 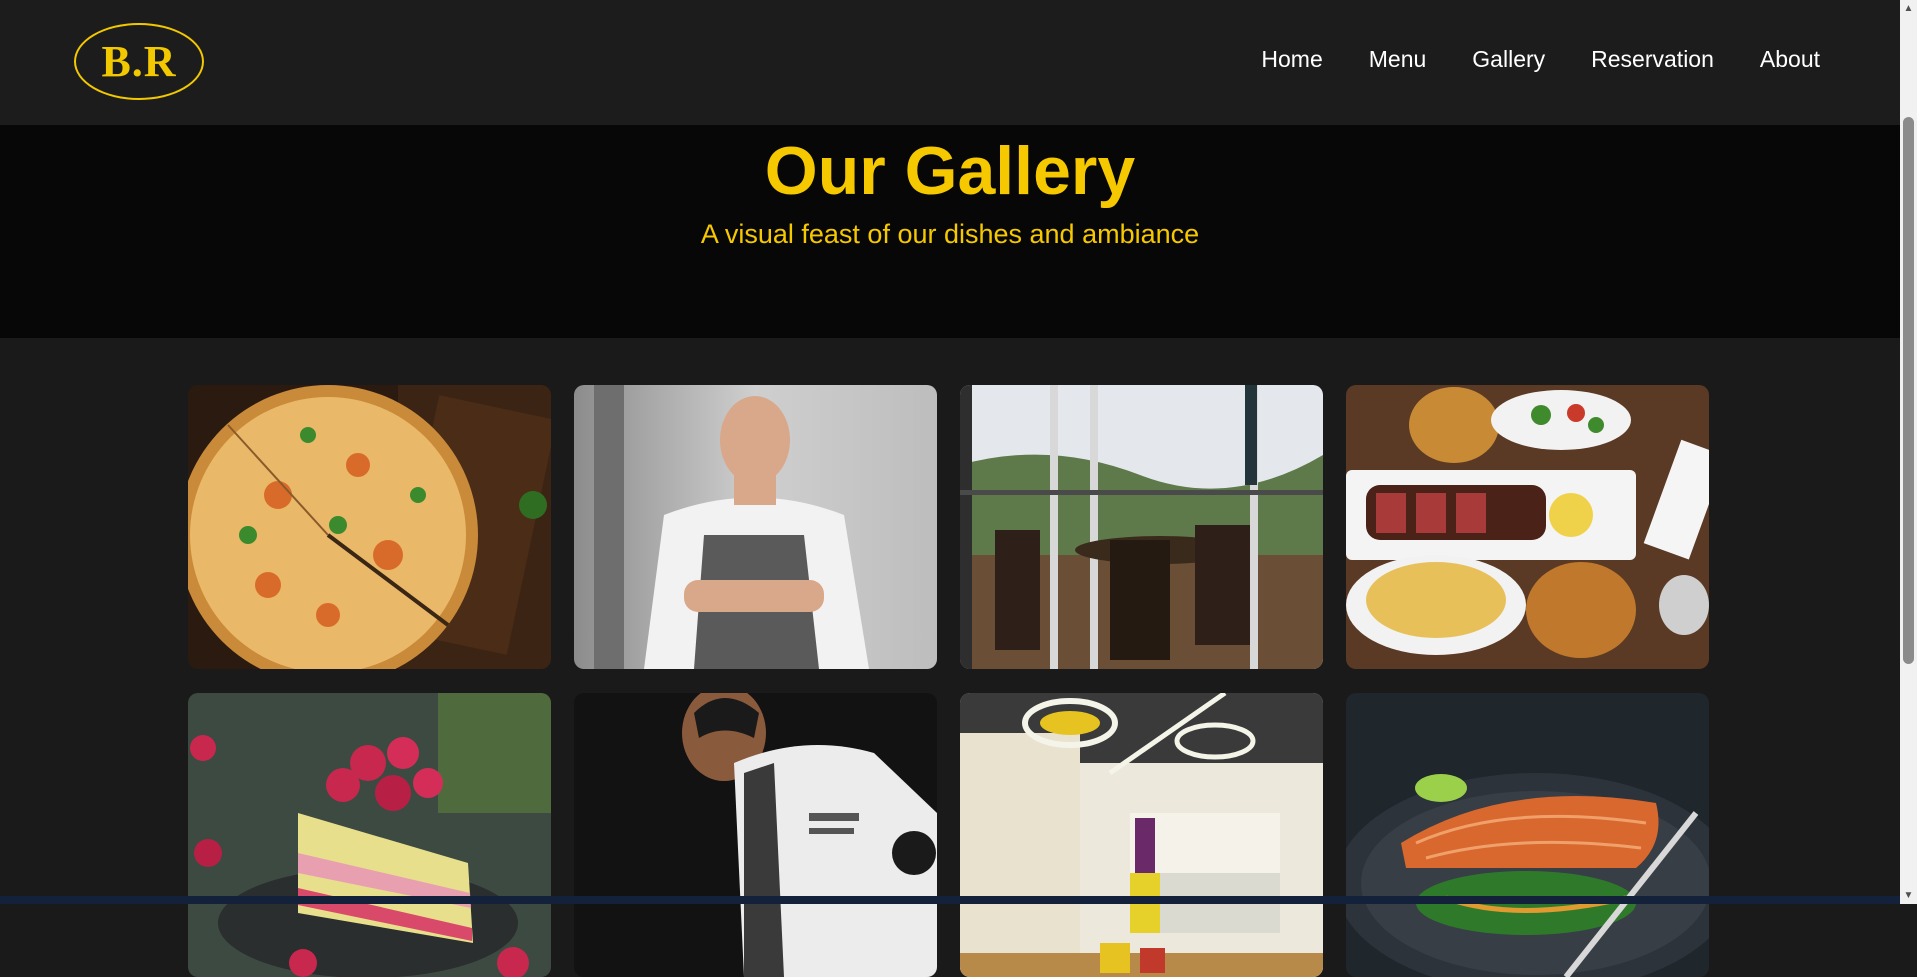 I want to click on gallery-image-pizza, so click(x=369, y=527).